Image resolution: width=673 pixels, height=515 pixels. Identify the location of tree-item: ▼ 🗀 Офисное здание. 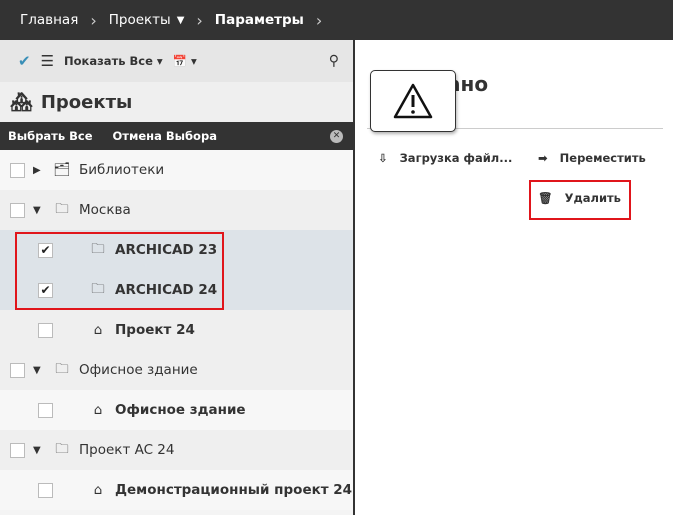
(176, 370).